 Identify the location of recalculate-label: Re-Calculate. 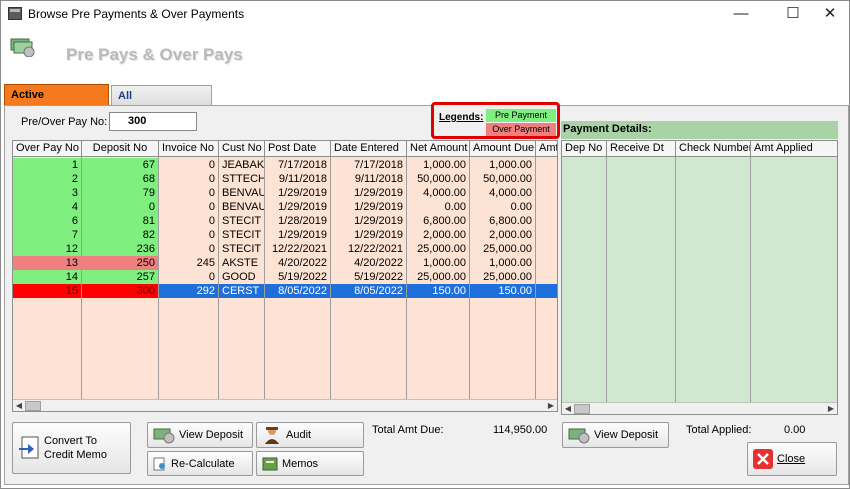
(203, 463).